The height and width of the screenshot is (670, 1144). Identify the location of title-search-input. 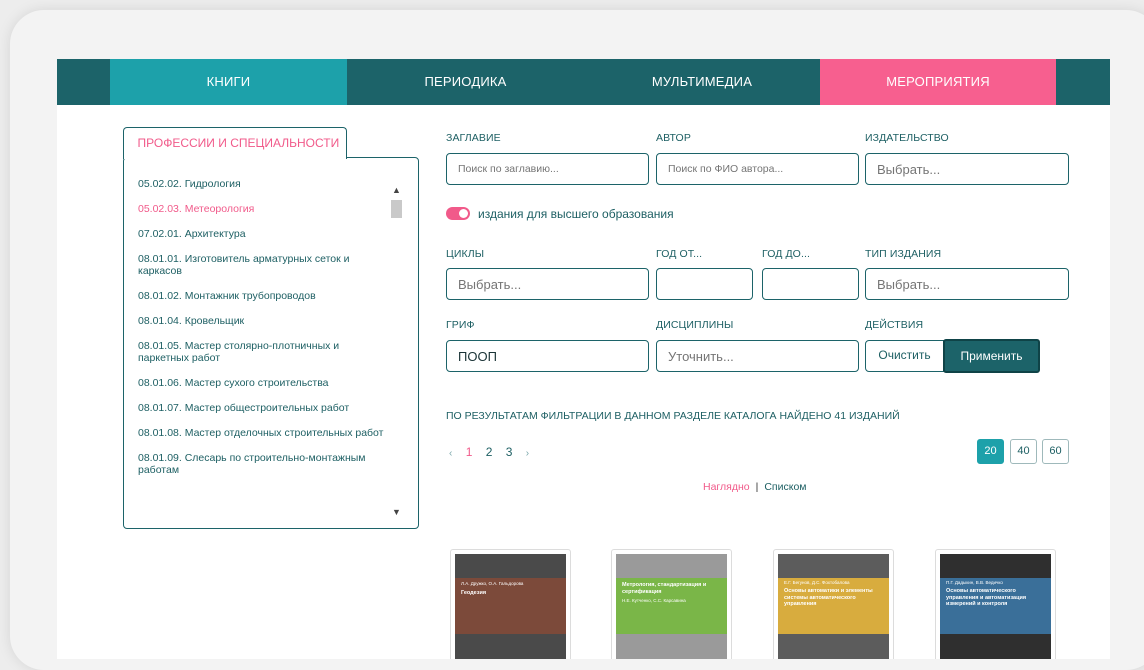
(547, 169).